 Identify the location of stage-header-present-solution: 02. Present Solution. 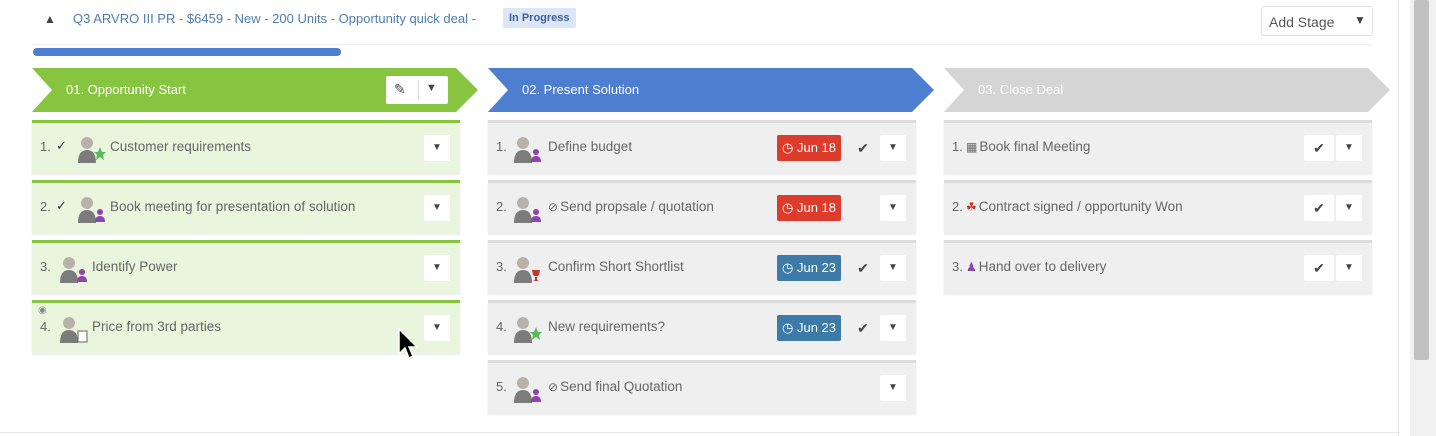
(711, 90).